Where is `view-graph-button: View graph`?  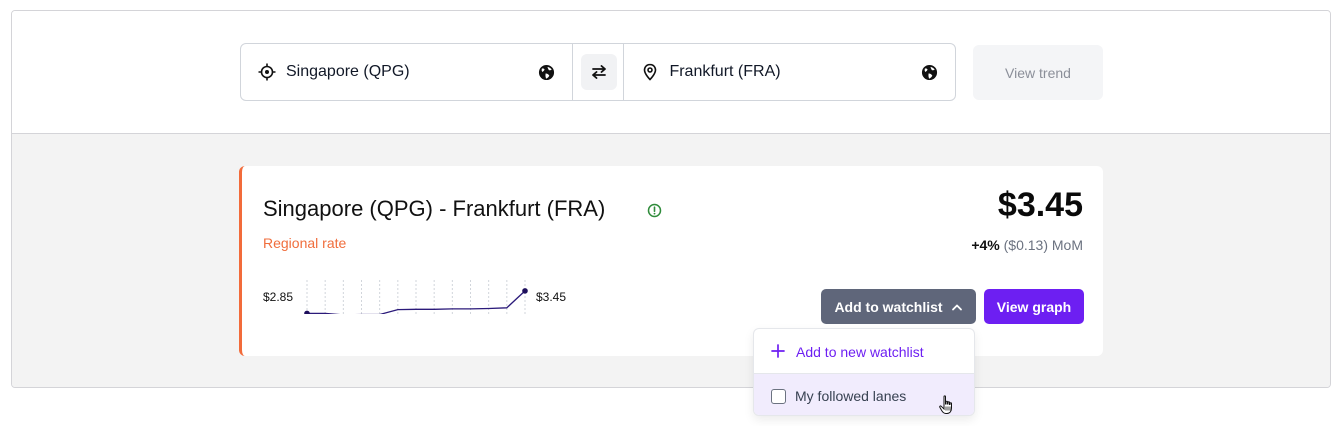 view-graph-button: View graph is located at coordinates (1034, 306).